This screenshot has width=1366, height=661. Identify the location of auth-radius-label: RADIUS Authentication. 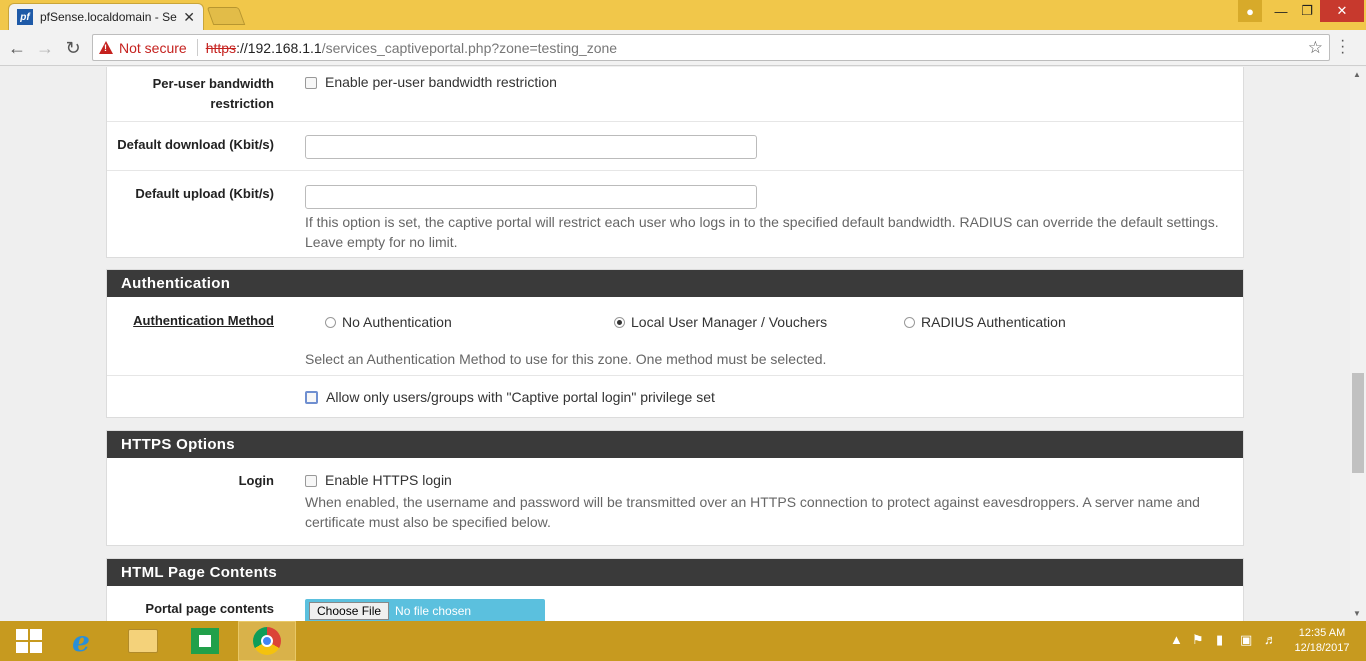
(993, 322).